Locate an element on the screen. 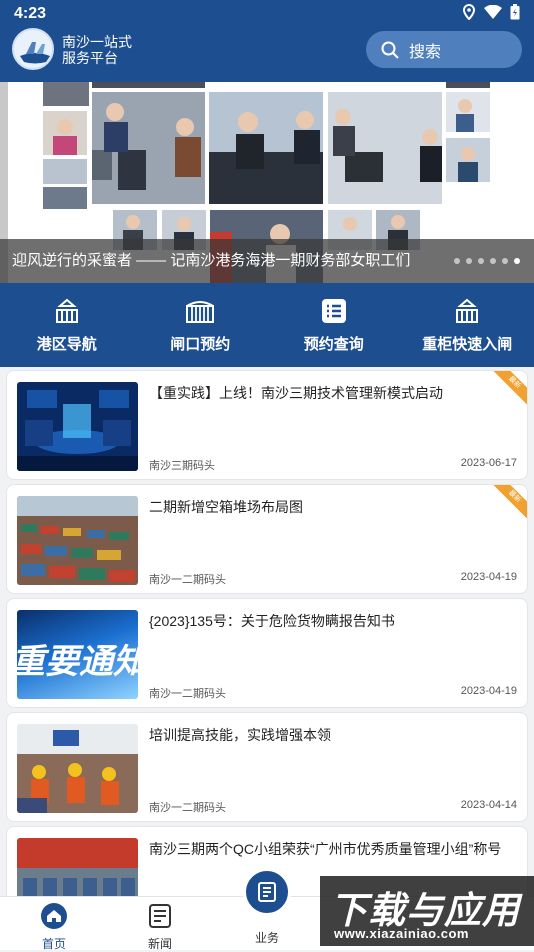  news-title: 南沙三期两个QC小组荣获“广州市优秀质量管理小组”称号 is located at coordinates (329, 849).